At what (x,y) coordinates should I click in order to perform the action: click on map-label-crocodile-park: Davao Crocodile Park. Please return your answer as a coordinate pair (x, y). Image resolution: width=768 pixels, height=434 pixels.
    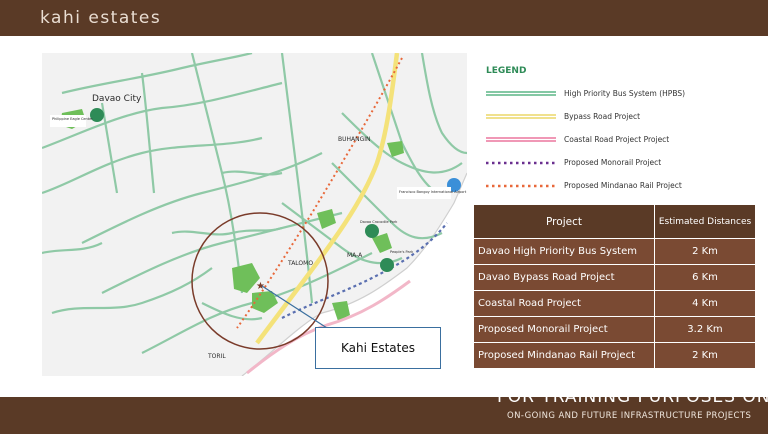
    Looking at the image, I should click on (379, 222).